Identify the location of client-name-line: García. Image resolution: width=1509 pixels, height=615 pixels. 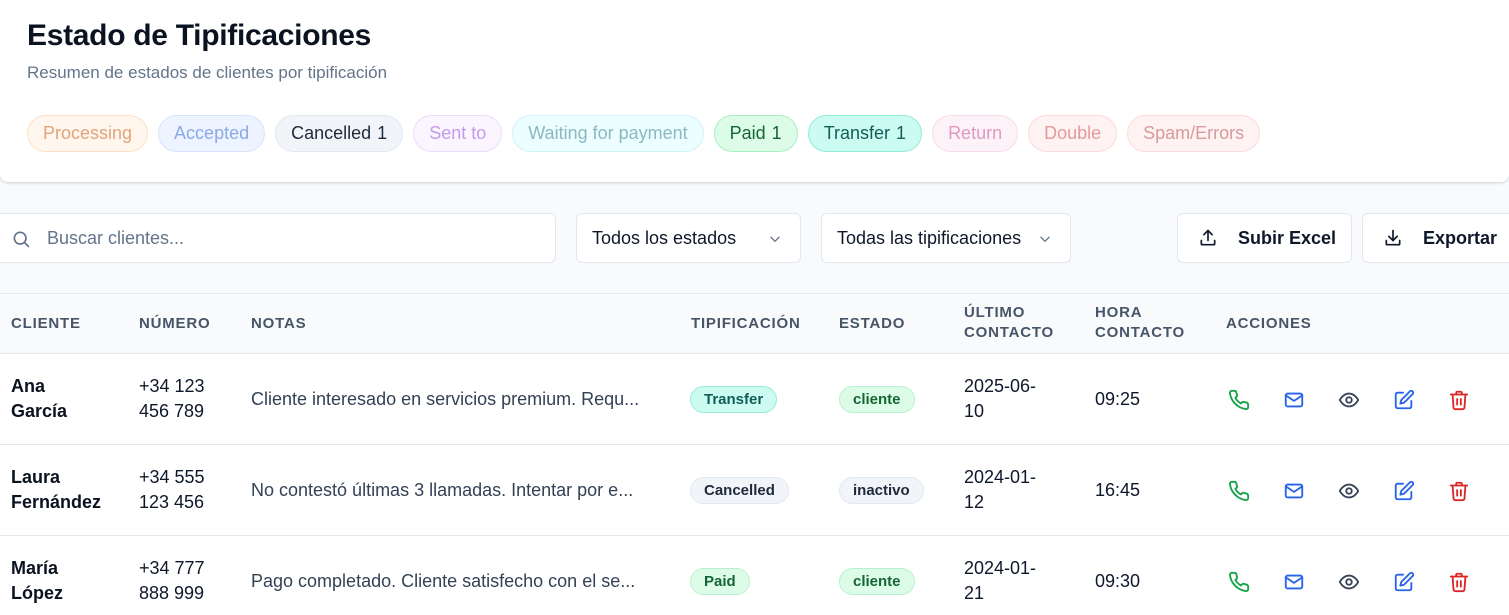
(39, 411).